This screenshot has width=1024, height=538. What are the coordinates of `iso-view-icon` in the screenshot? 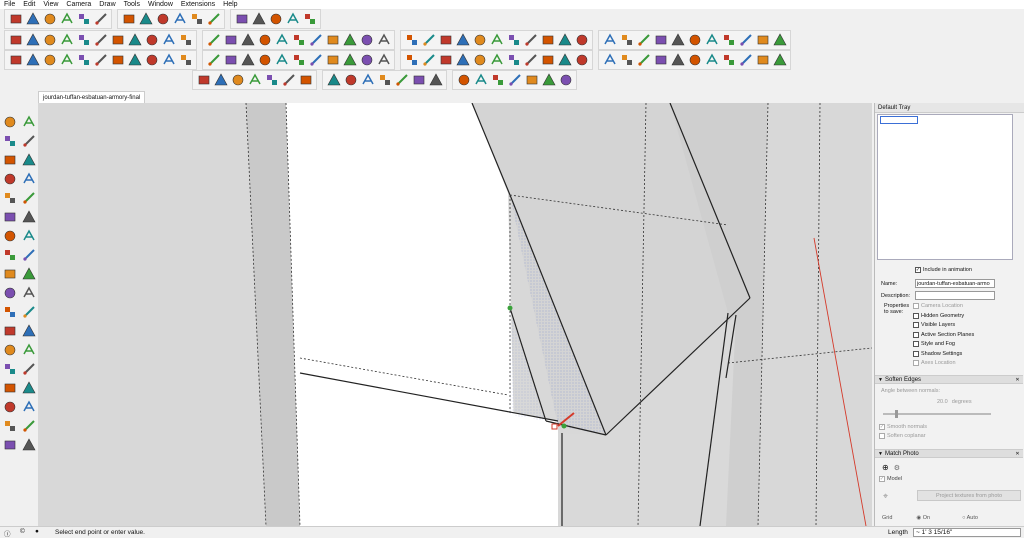 It's located at (15, 19).